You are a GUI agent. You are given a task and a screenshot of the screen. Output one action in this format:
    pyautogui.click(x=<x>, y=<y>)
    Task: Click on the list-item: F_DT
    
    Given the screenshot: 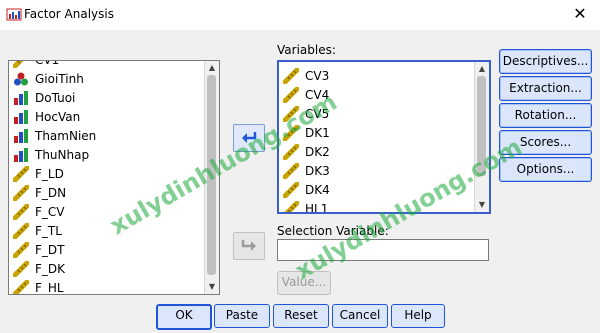 What is the action you would take?
    pyautogui.click(x=38, y=250)
    